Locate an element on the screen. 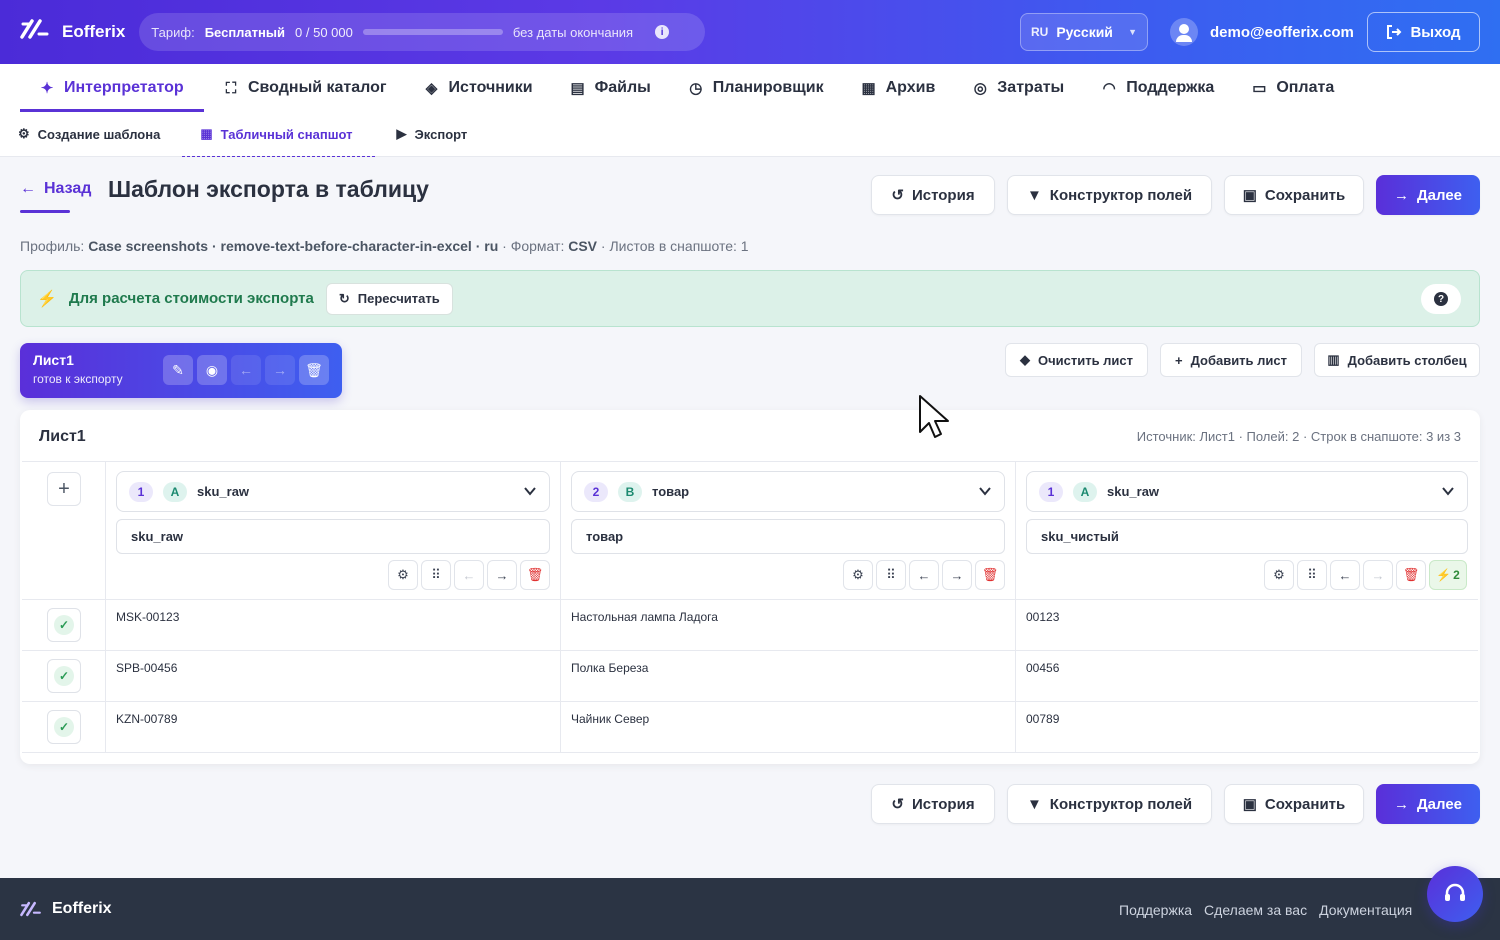  footer-links: Поддержка Сделаем за вас Документация is located at coordinates (1265, 910).